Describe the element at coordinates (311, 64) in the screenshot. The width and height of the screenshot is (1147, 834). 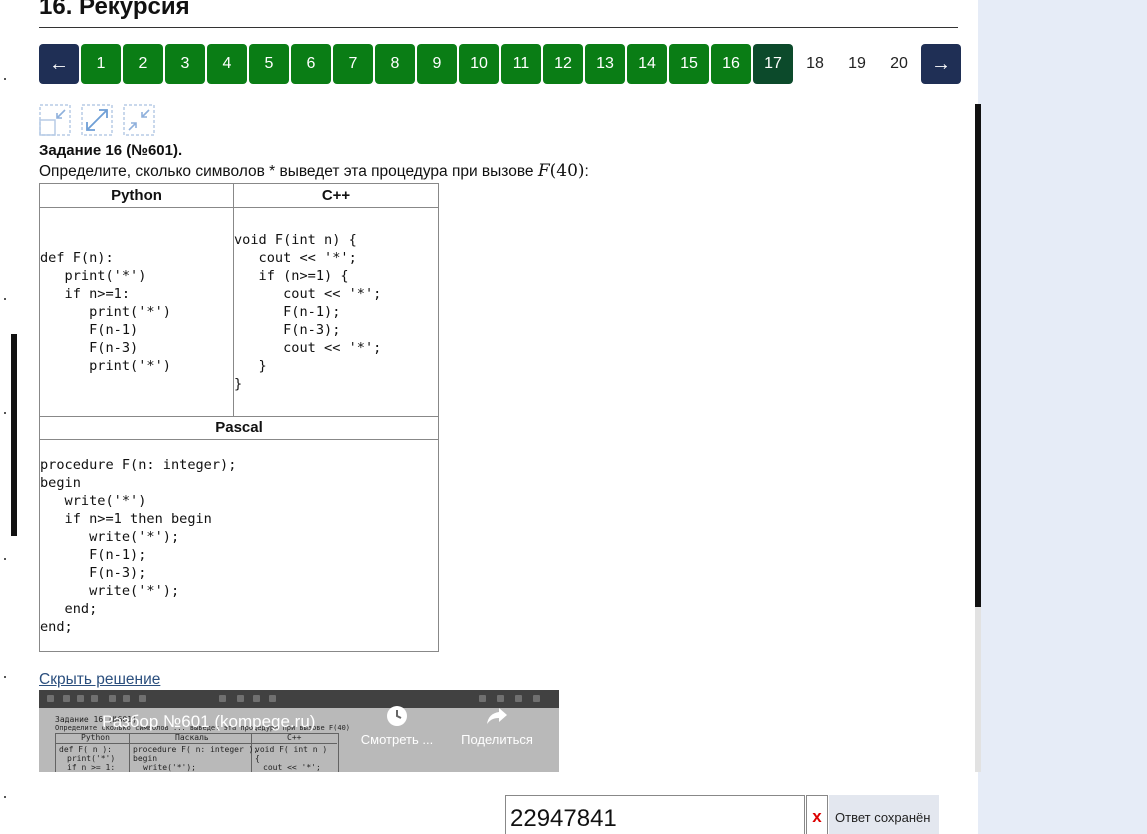
I see `page-button: 6` at that location.